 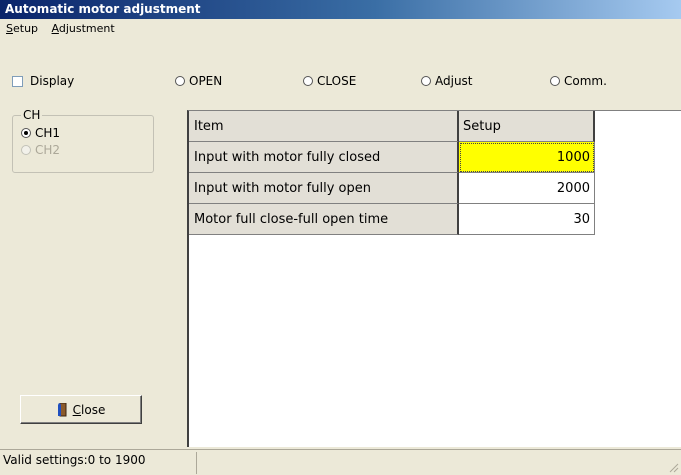 I want to click on radio-comm: Comm., so click(x=578, y=81).